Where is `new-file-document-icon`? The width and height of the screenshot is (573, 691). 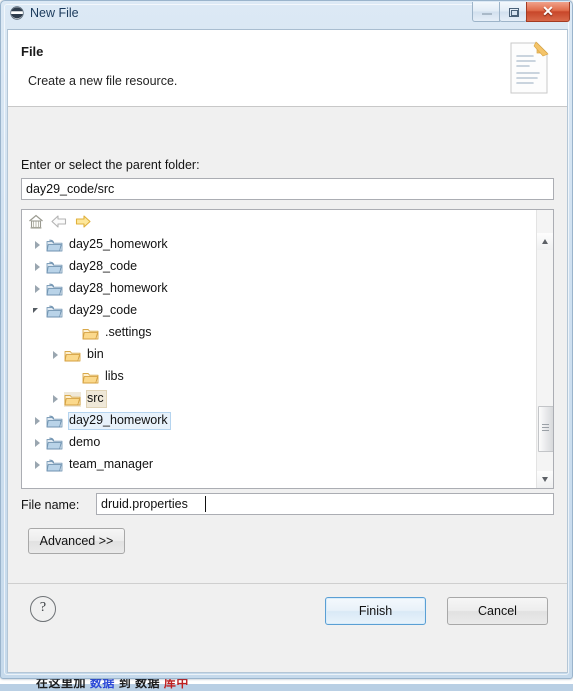 new-file-document-icon is located at coordinates (529, 68).